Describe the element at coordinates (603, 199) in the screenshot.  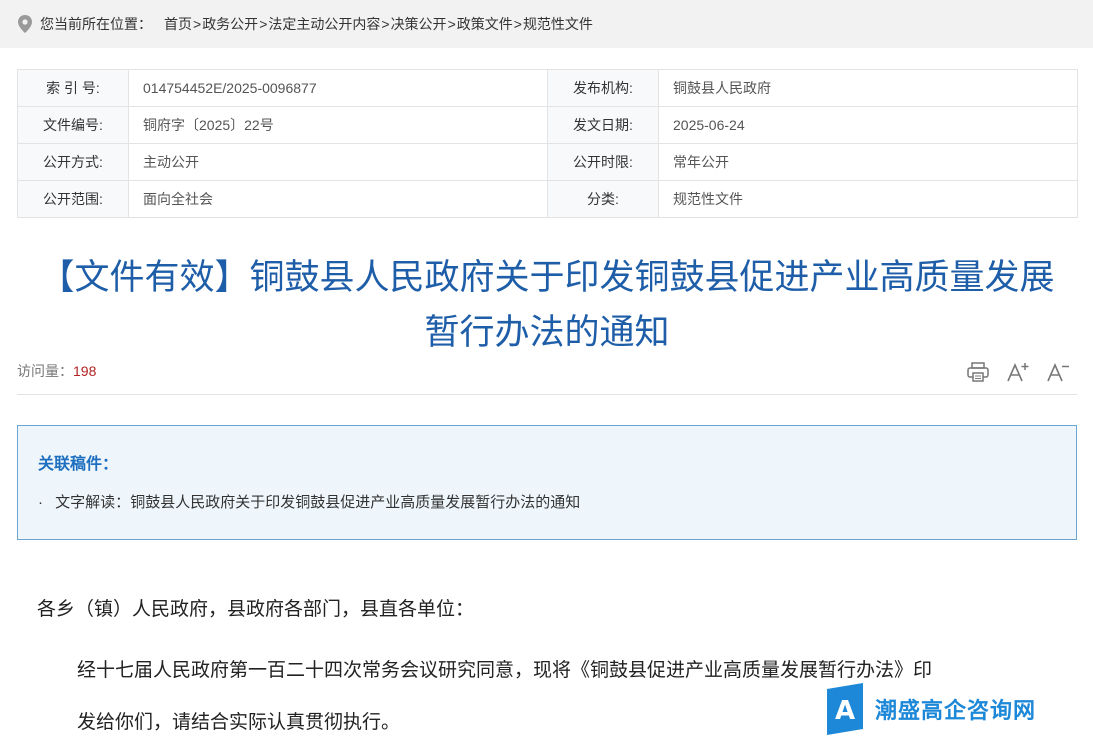
I see `meta-key: 分类:` at that location.